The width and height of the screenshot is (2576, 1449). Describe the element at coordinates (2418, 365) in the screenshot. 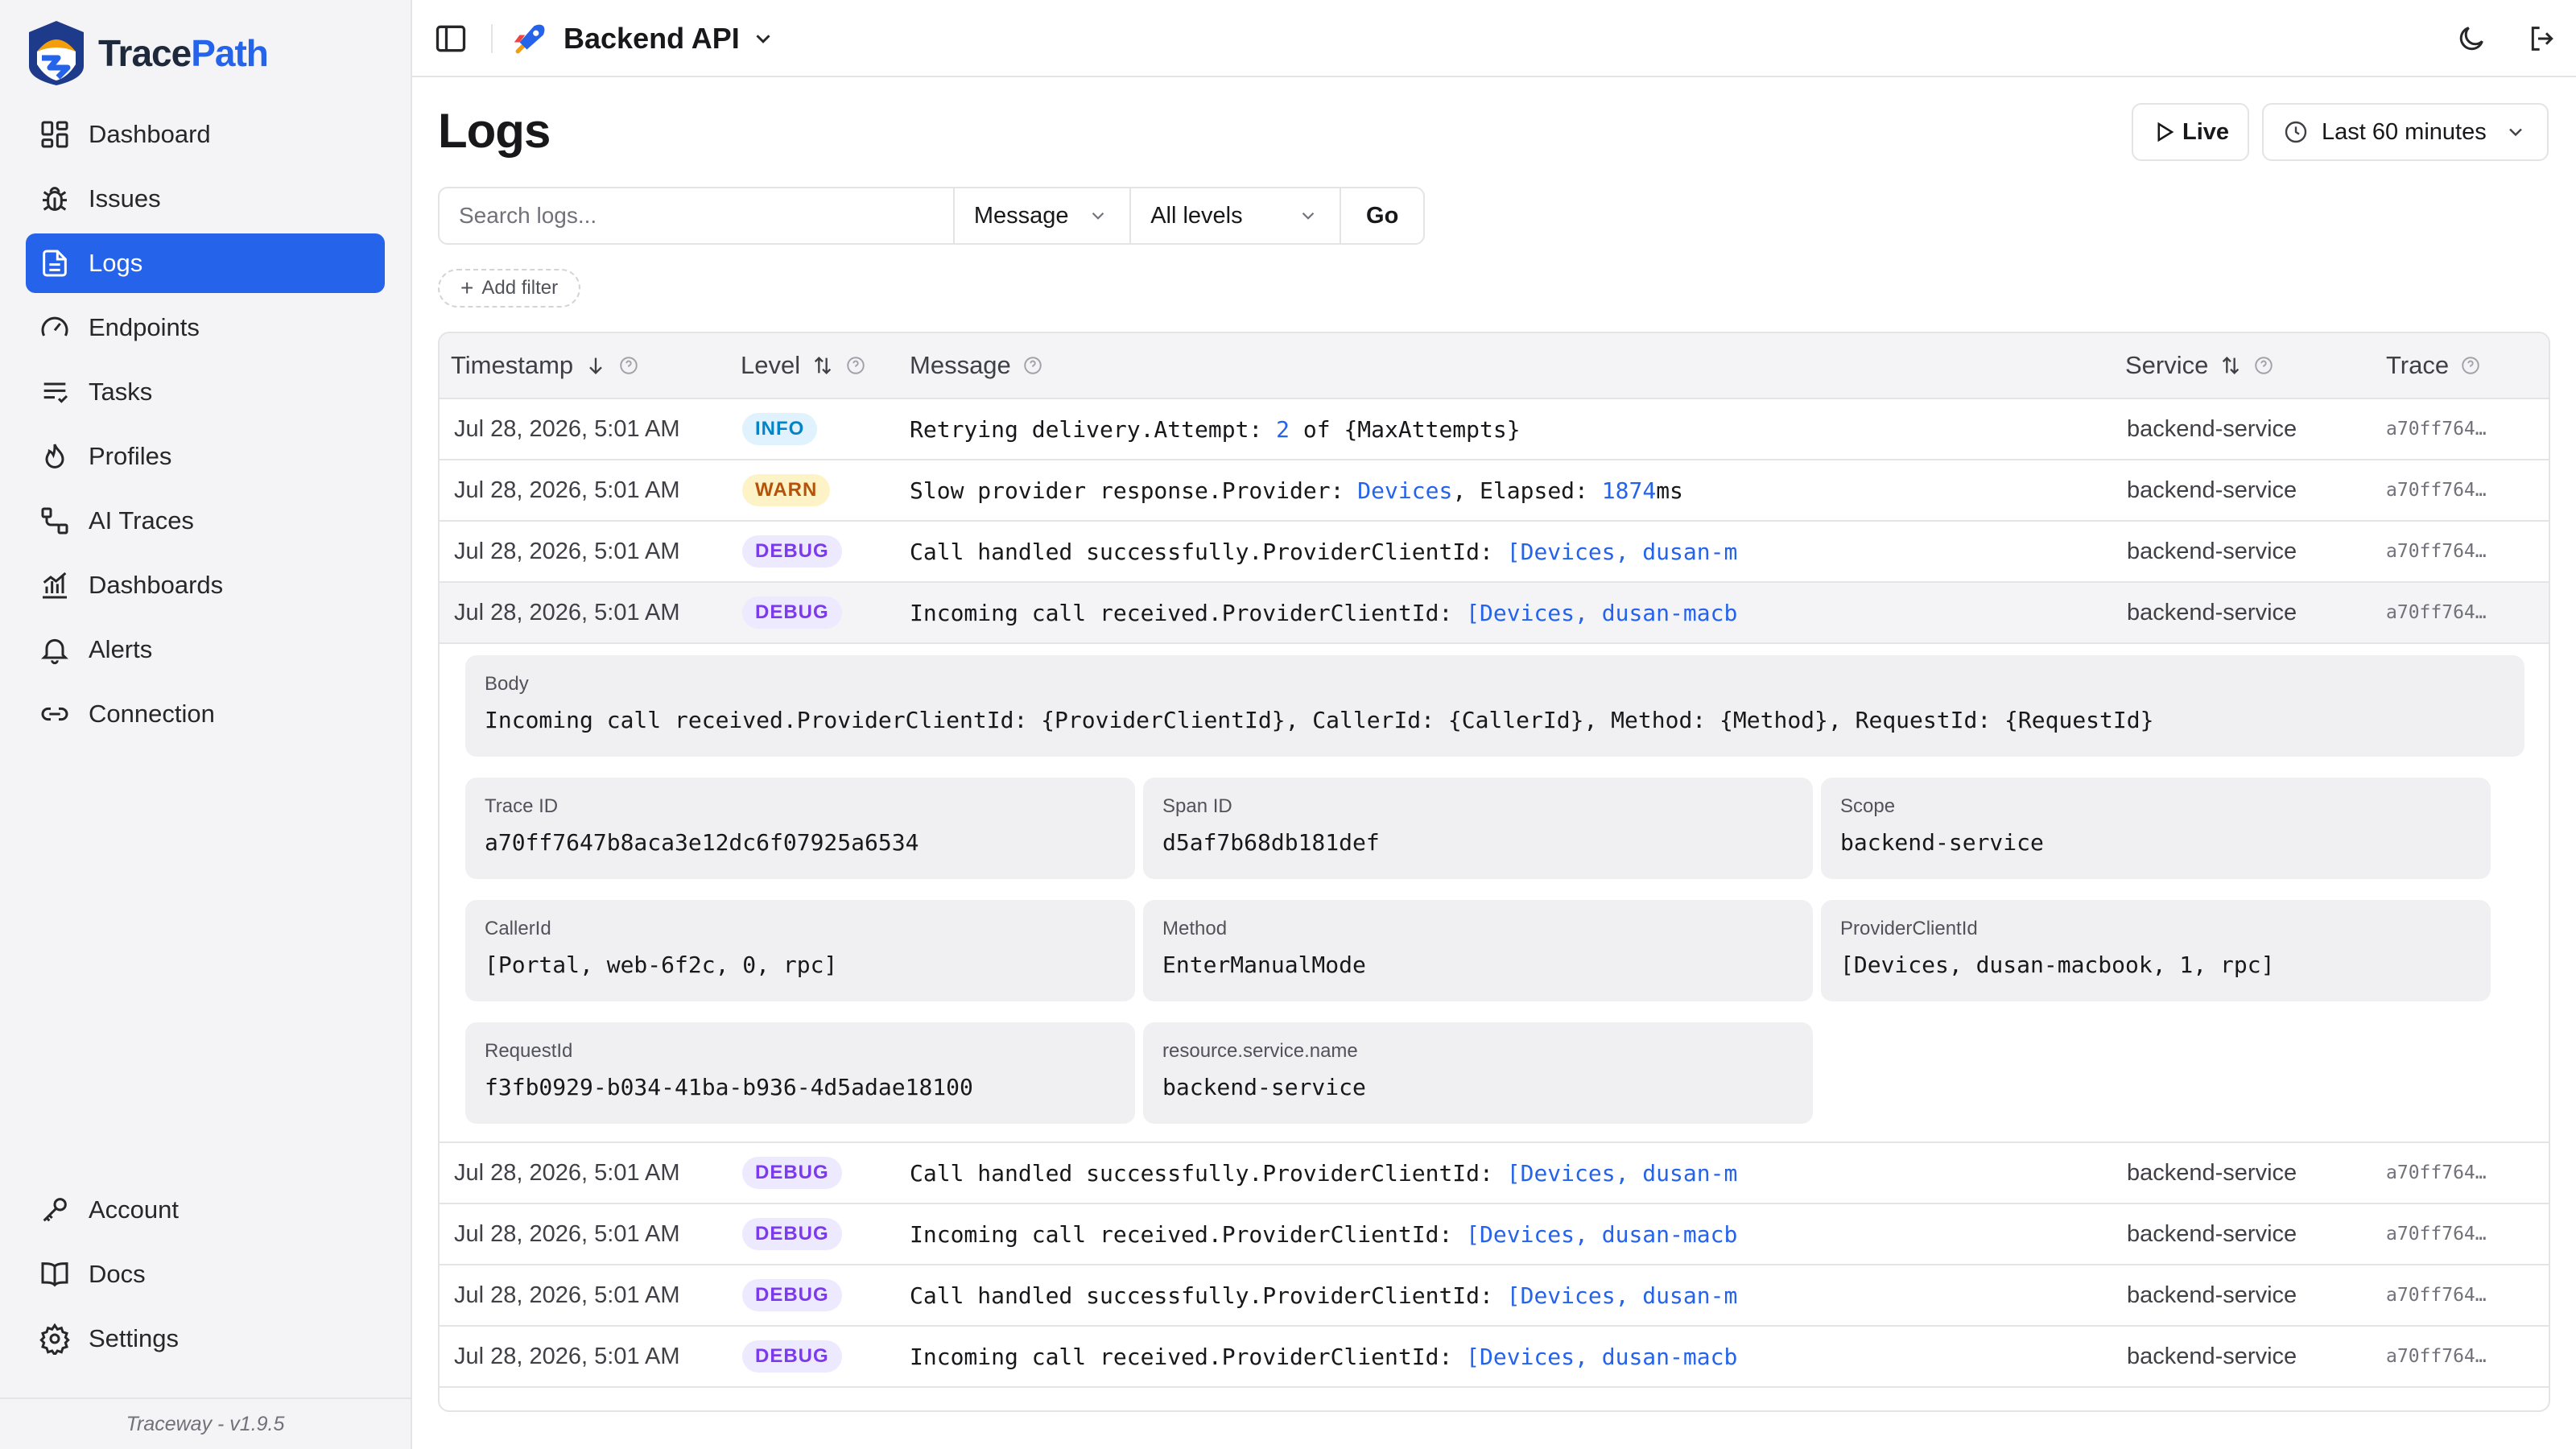

I see `column-label: Trace` at that location.